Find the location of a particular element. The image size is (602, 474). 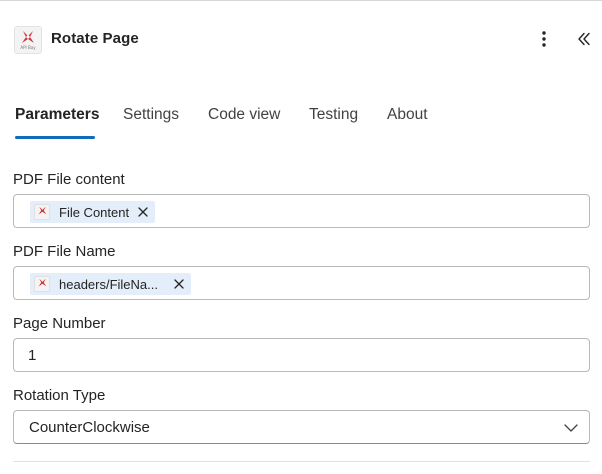

pdf-file-name-label: PDF File Name is located at coordinates (64, 251).